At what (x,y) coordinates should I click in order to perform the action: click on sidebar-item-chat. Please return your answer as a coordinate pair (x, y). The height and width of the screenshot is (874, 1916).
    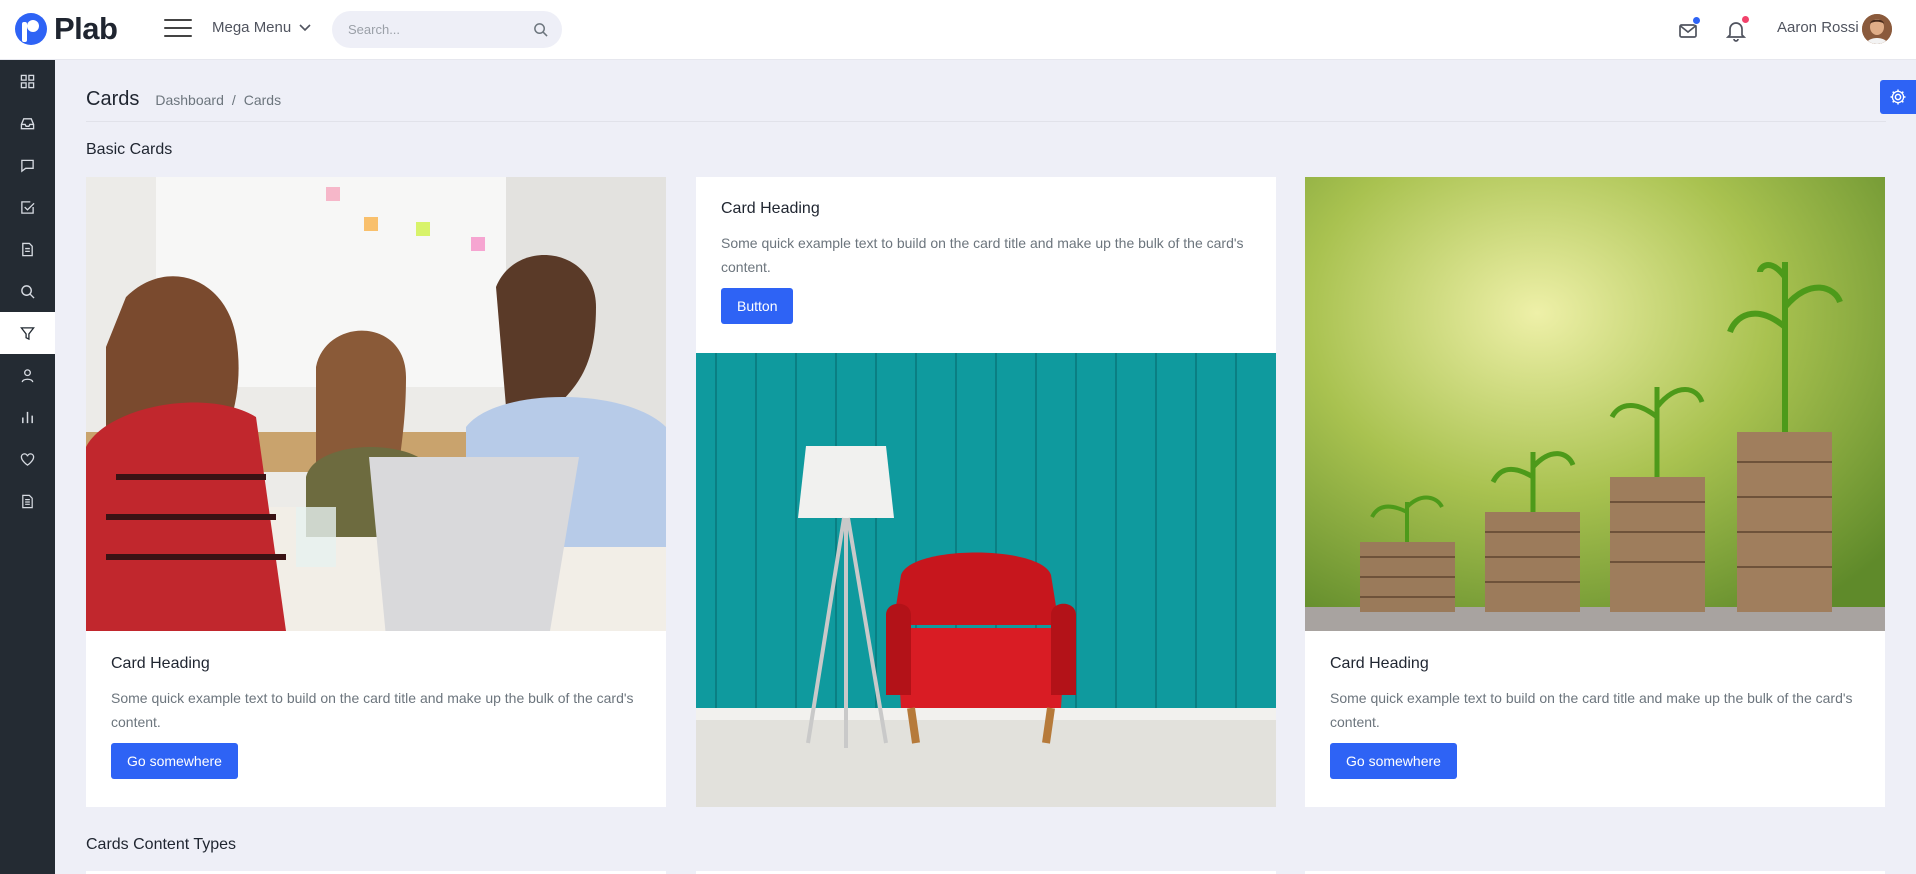
    Looking at the image, I should click on (27, 165).